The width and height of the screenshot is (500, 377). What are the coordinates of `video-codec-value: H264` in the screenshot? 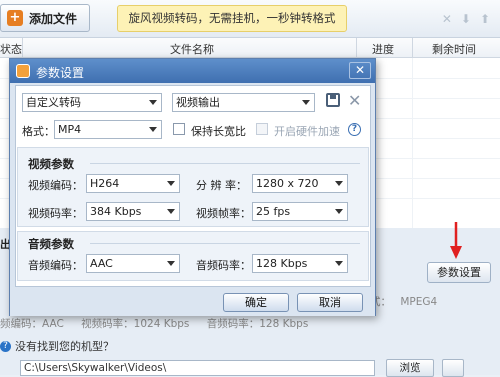 It's located at (105, 183).